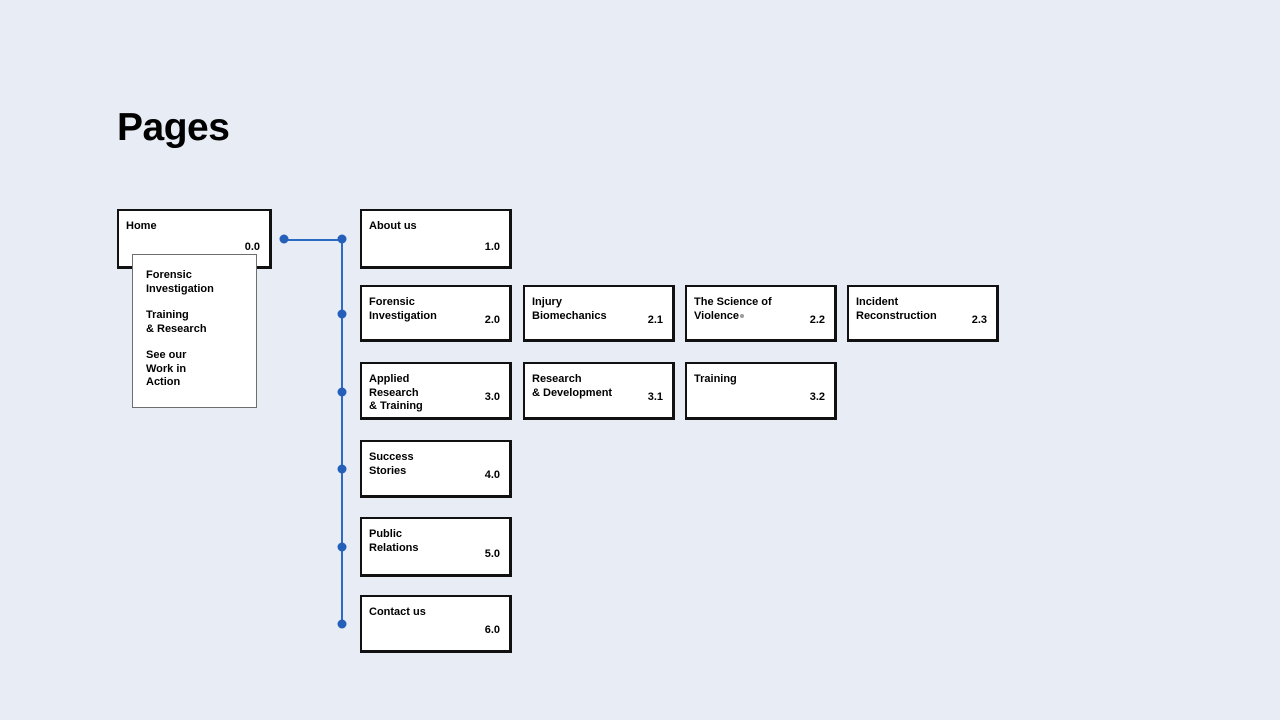 The image size is (1280, 720). What do you see at coordinates (393, 226) in the screenshot?
I see `node-label: About us` at bounding box center [393, 226].